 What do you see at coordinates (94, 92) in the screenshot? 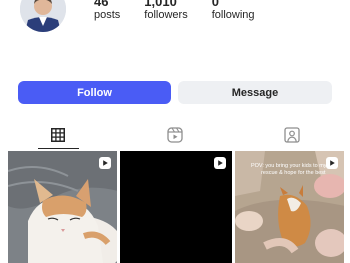
I see `follow-button: Follow` at bounding box center [94, 92].